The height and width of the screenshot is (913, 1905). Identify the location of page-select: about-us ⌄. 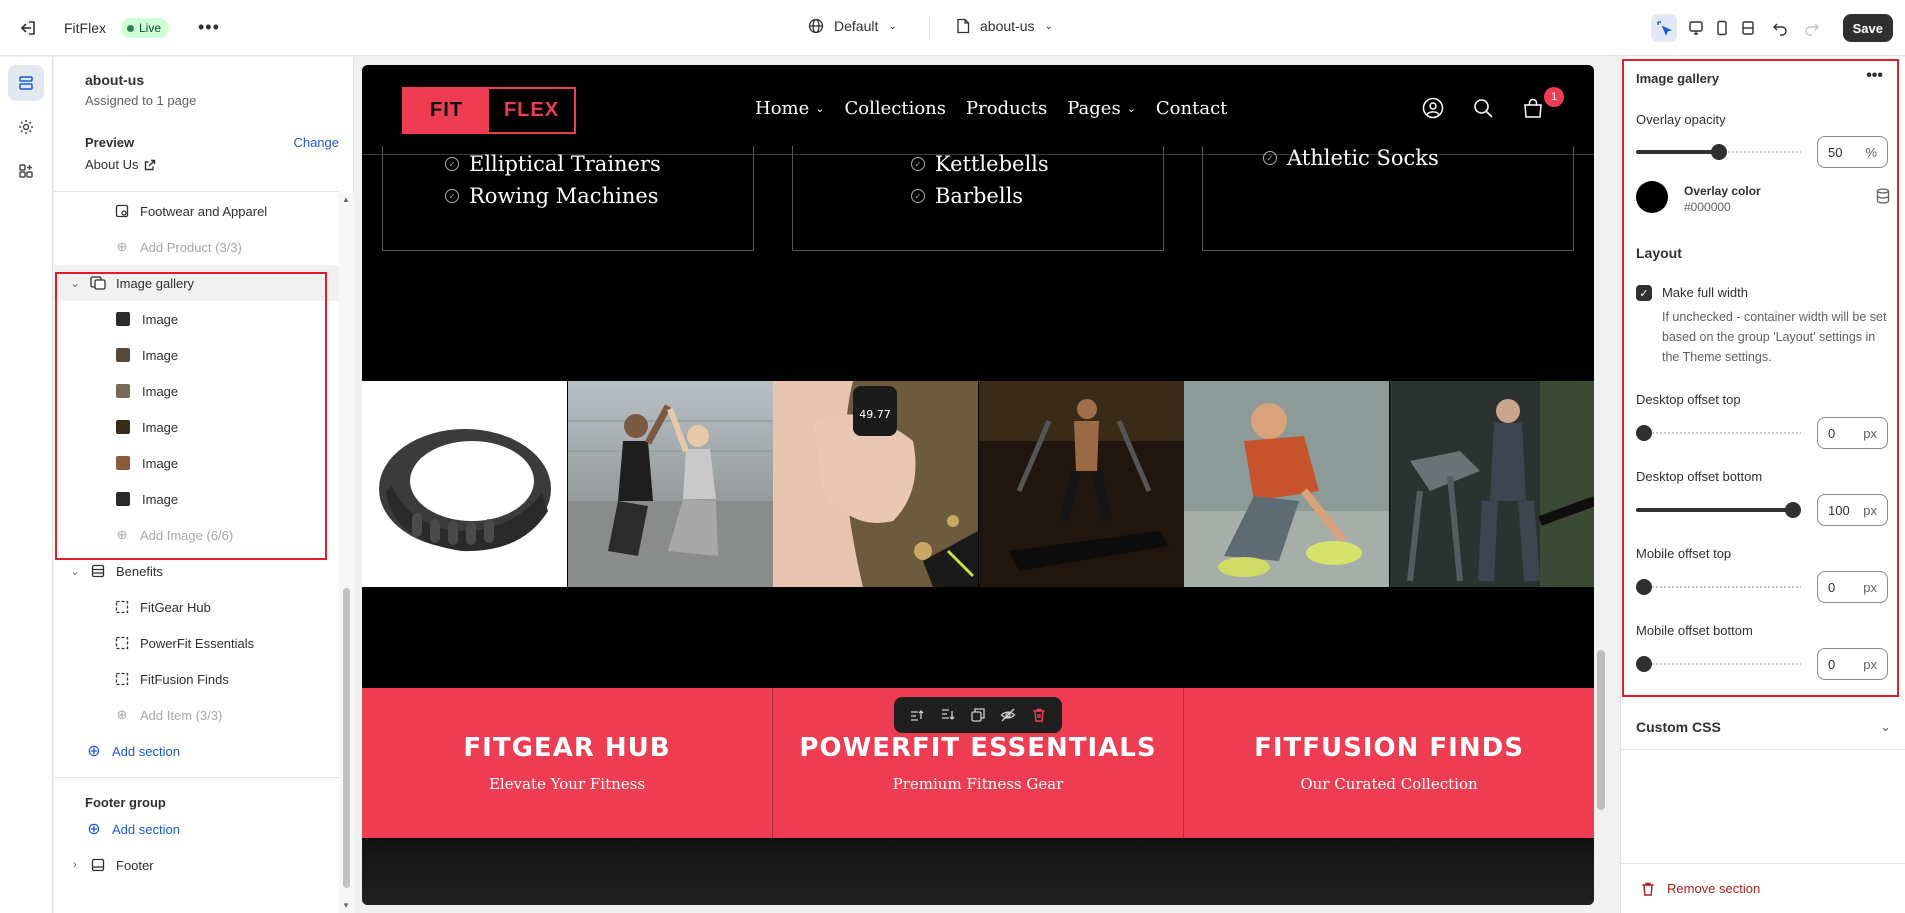
(1004, 26).